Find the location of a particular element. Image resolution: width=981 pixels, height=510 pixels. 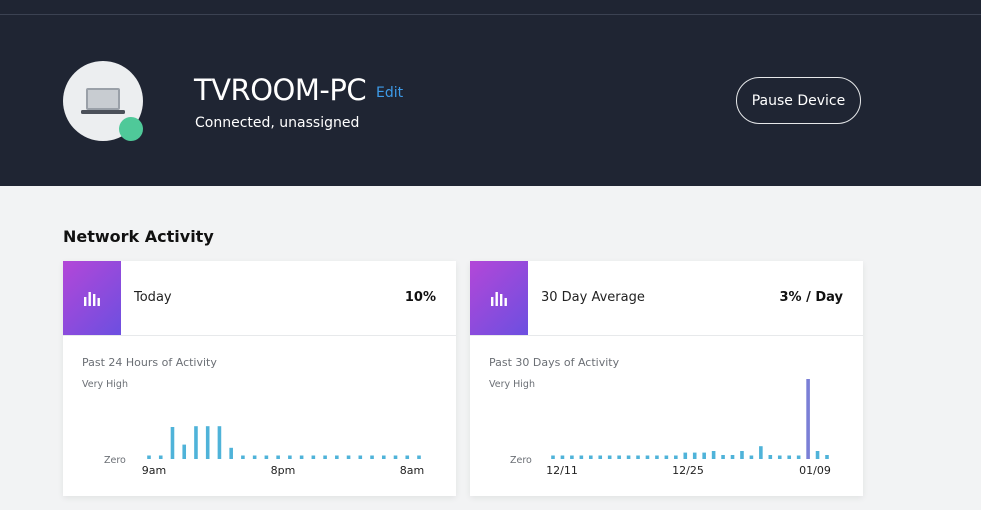

connection-status-dot is located at coordinates (131, 129).